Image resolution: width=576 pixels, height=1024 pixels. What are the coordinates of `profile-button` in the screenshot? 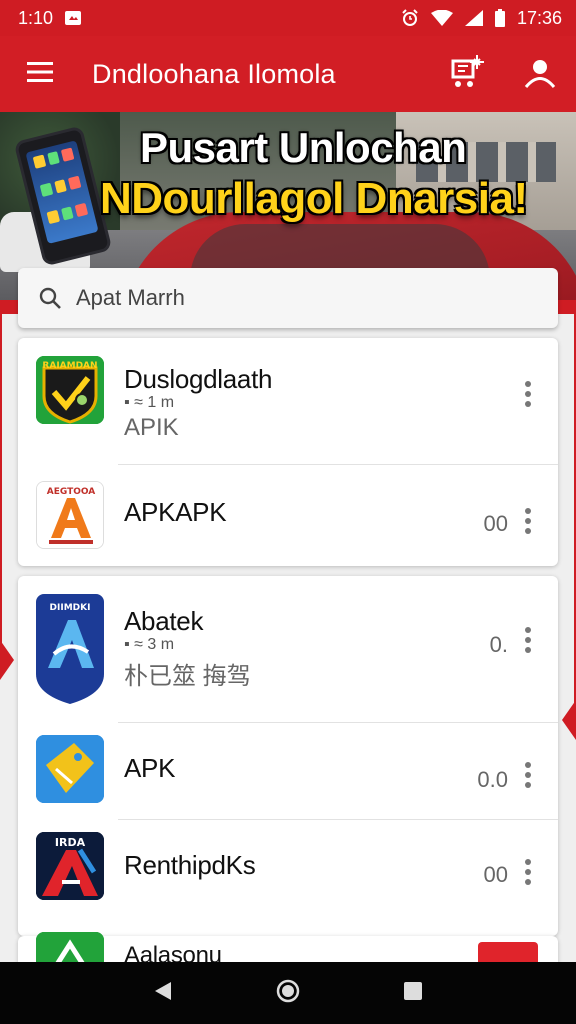 It's located at (540, 74).